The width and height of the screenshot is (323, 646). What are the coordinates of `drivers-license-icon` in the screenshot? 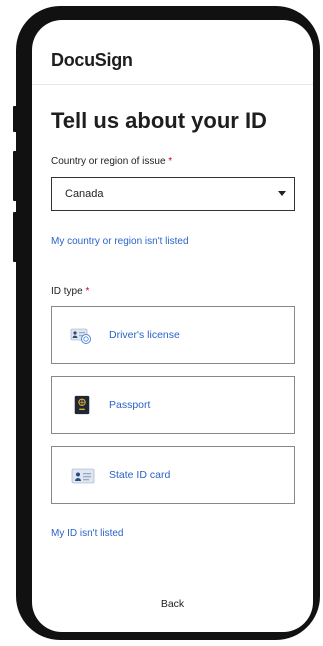 It's located at (80, 336).